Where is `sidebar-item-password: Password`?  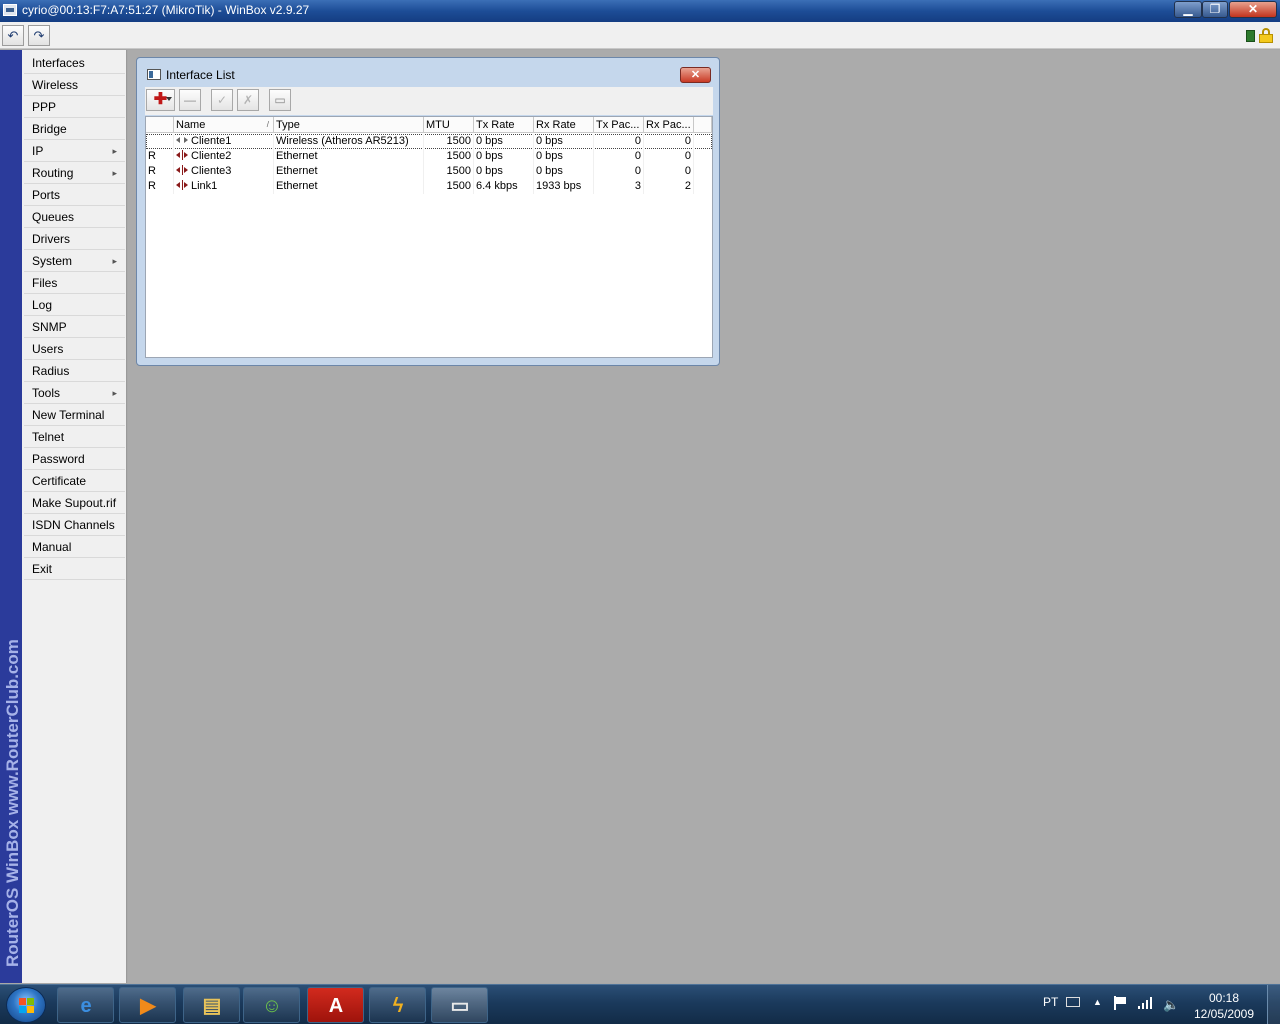 sidebar-item-password: Password is located at coordinates (74, 459).